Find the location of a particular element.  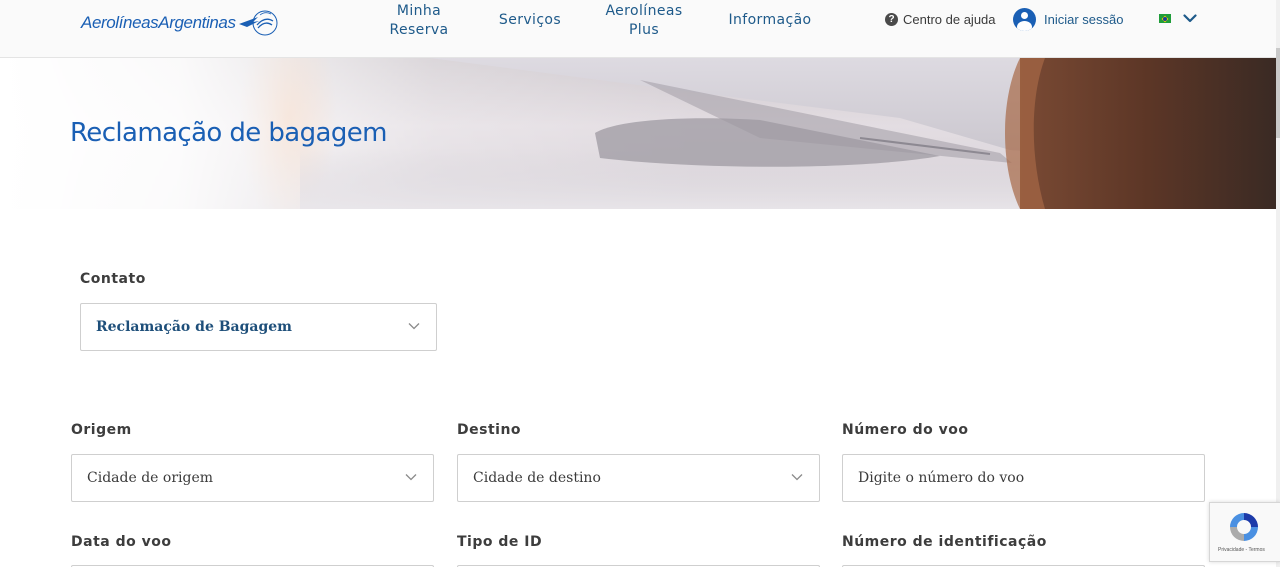

origem-select: Cidade de origem is located at coordinates (252, 478).